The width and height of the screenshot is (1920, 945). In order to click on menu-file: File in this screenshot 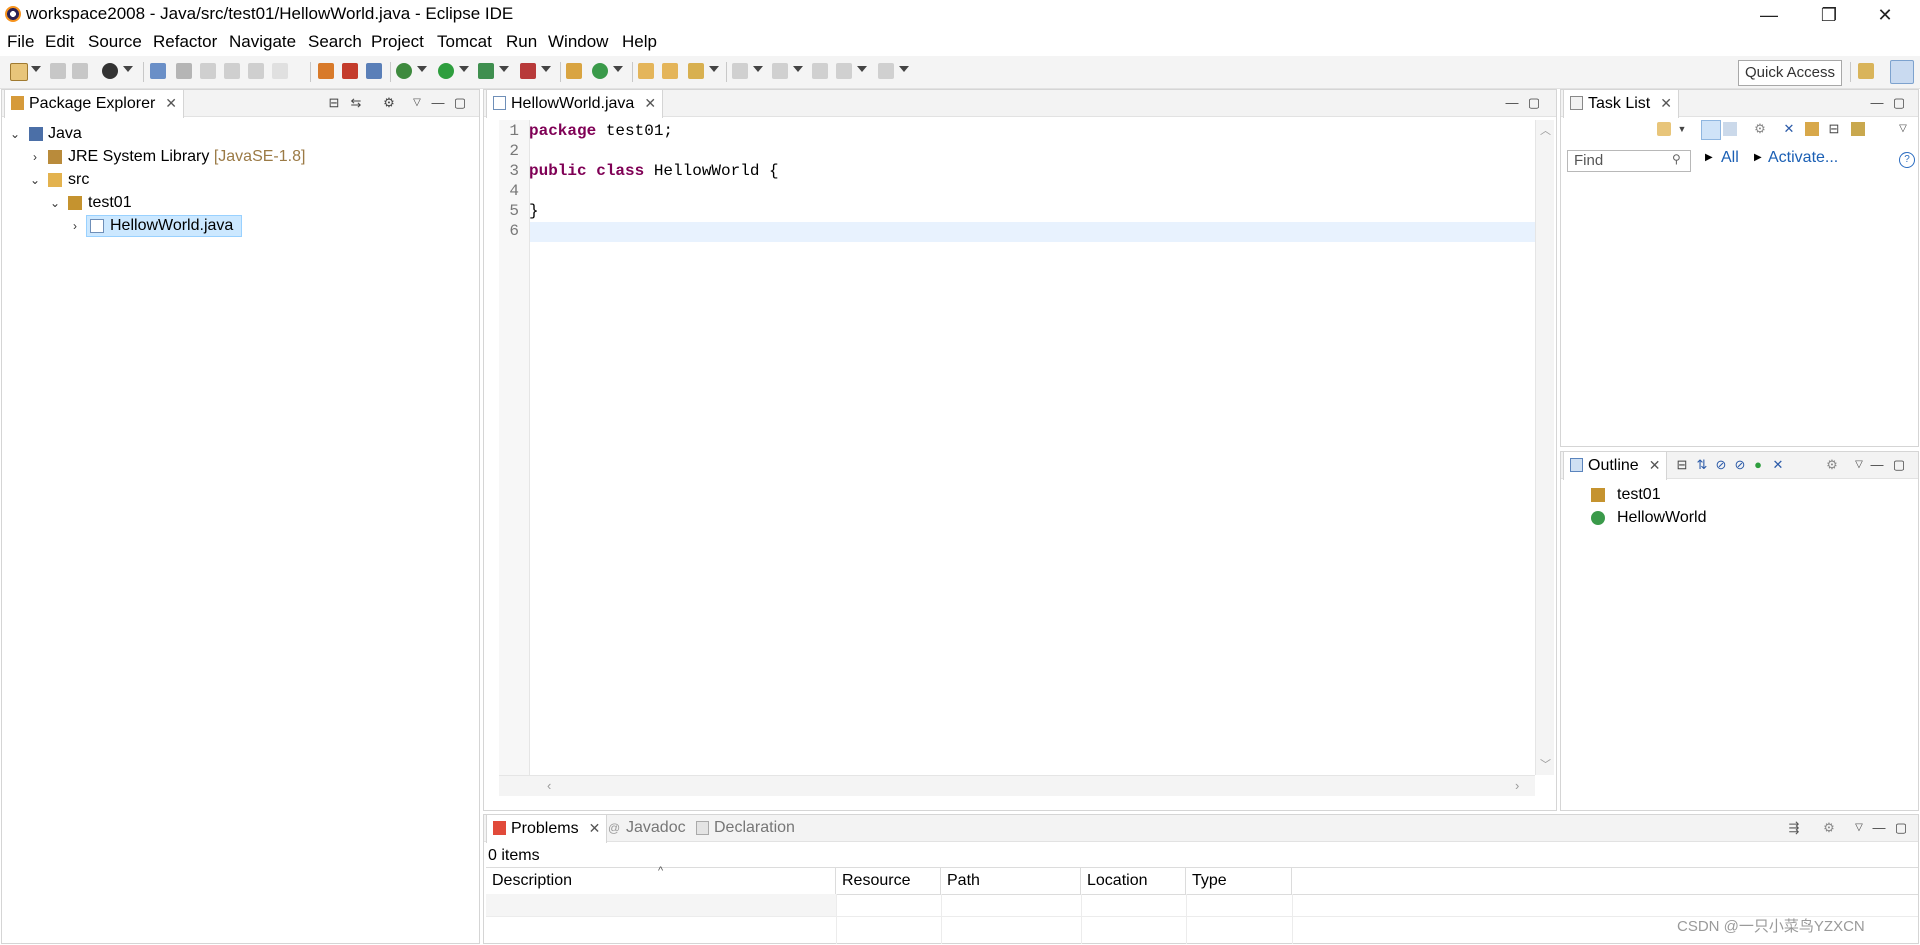, I will do `click(20, 42)`.